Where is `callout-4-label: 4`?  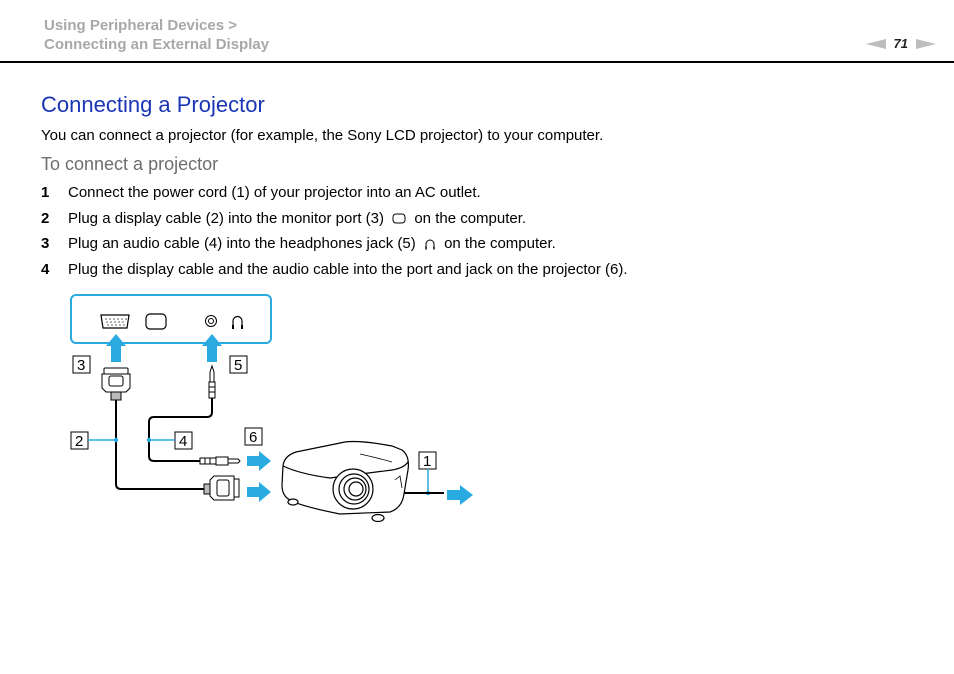
callout-4-label: 4 is located at coordinates (183, 441).